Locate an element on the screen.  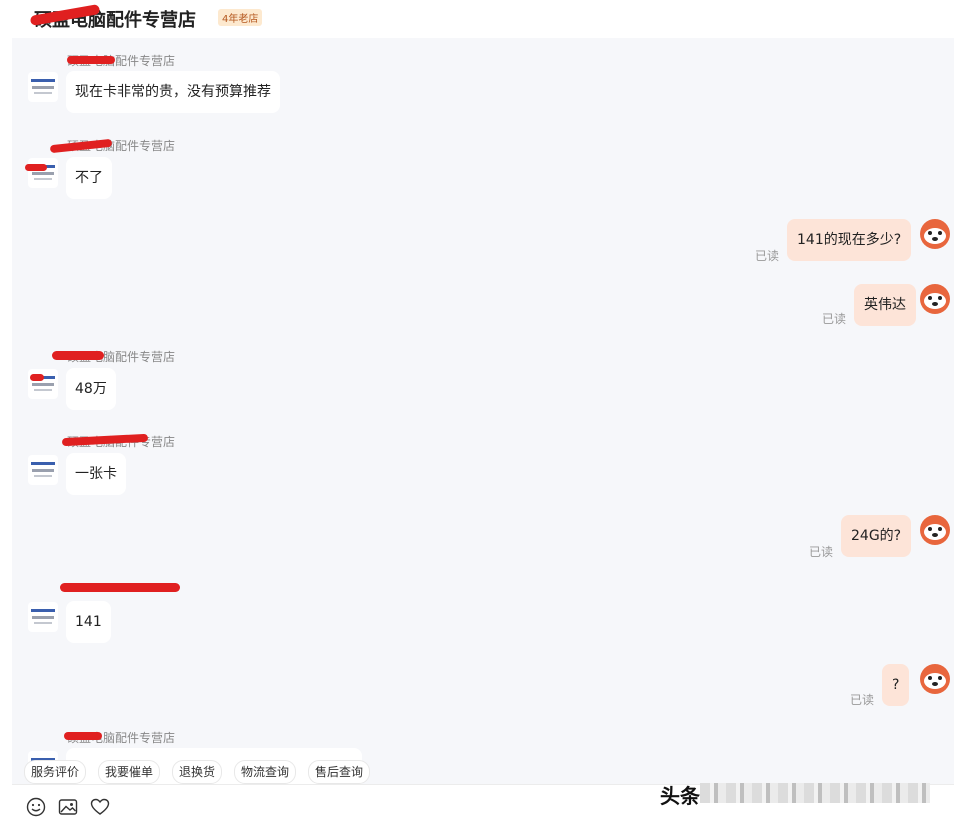
message-bubble-self: 24G的? is located at coordinates (876, 536).